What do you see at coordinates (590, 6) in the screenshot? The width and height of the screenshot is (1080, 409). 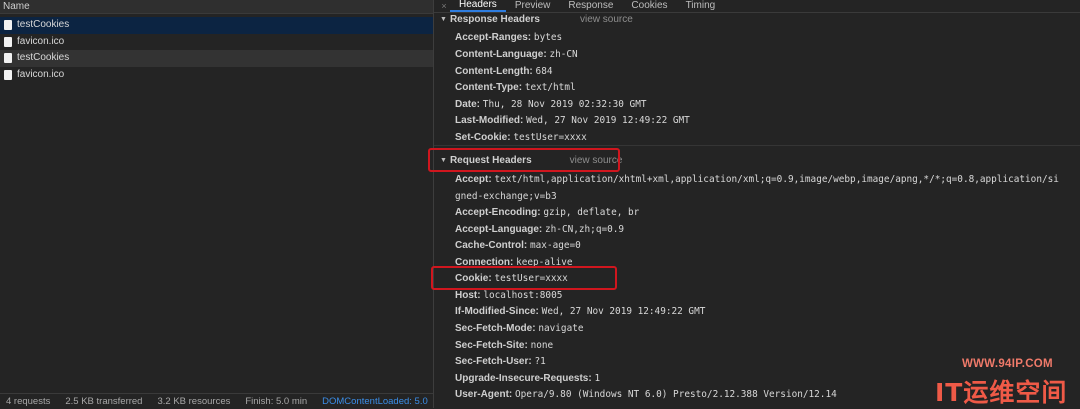 I see `tab-response: Response` at bounding box center [590, 6].